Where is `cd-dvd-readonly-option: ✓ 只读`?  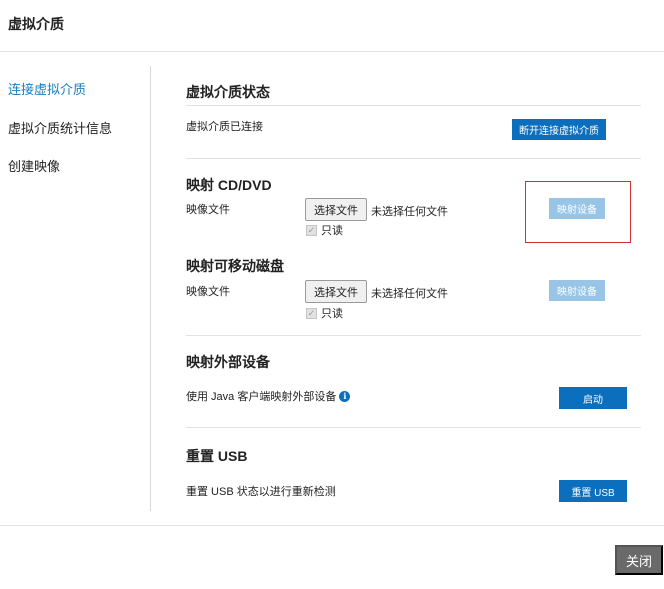
cd-dvd-readonly-option: ✓ 只读 is located at coordinates (324, 230).